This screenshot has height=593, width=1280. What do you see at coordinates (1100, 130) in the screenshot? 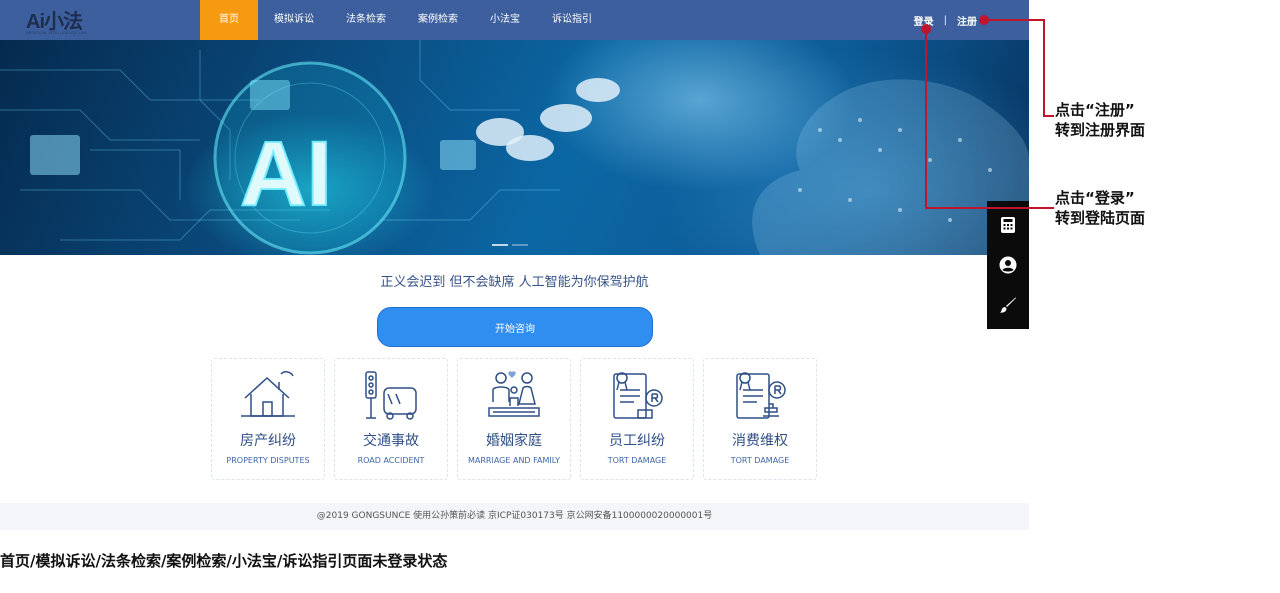
I see `register-annotation-line2: 转到注册界面` at bounding box center [1100, 130].